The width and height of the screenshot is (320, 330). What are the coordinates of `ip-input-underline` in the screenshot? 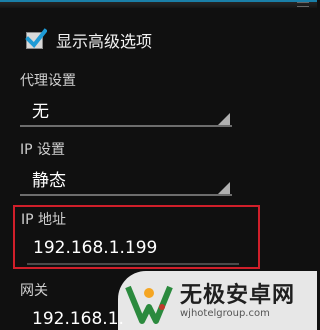 It's located at (133, 264).